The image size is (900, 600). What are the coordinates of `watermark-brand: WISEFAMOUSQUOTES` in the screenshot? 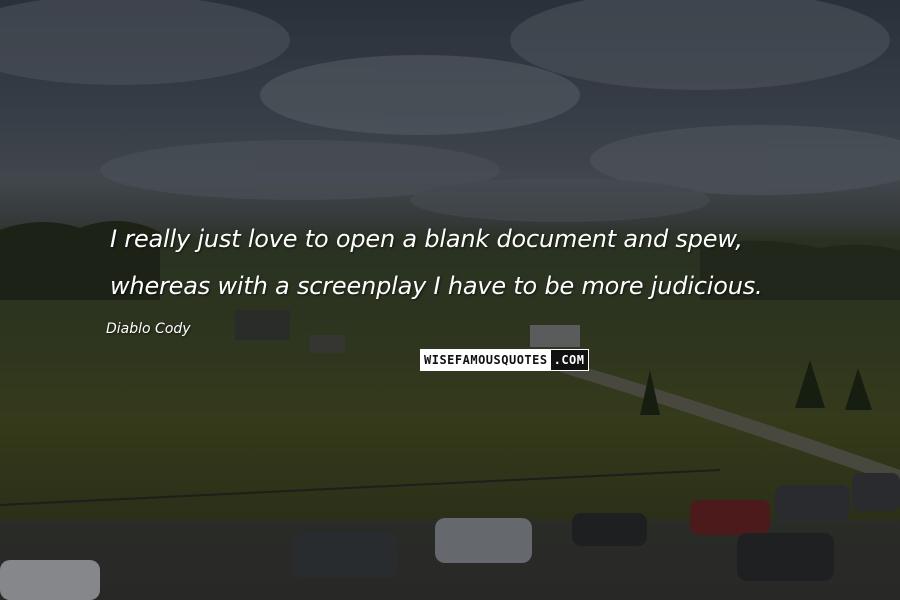 It's located at (486, 360).